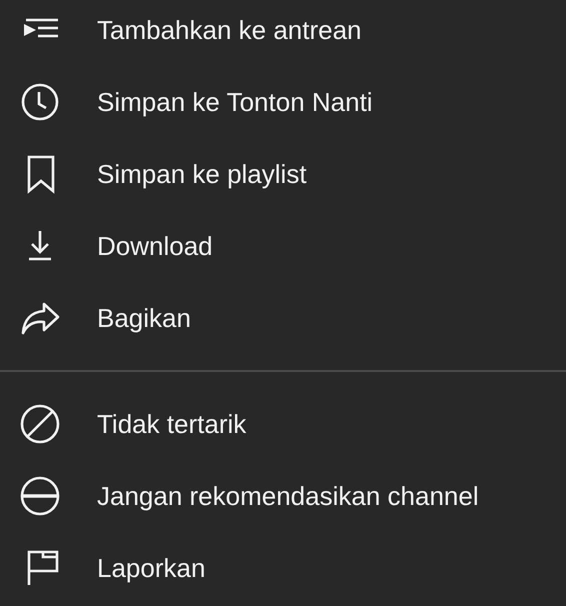 This screenshot has width=566, height=606. I want to click on clock-icon, so click(40, 102).